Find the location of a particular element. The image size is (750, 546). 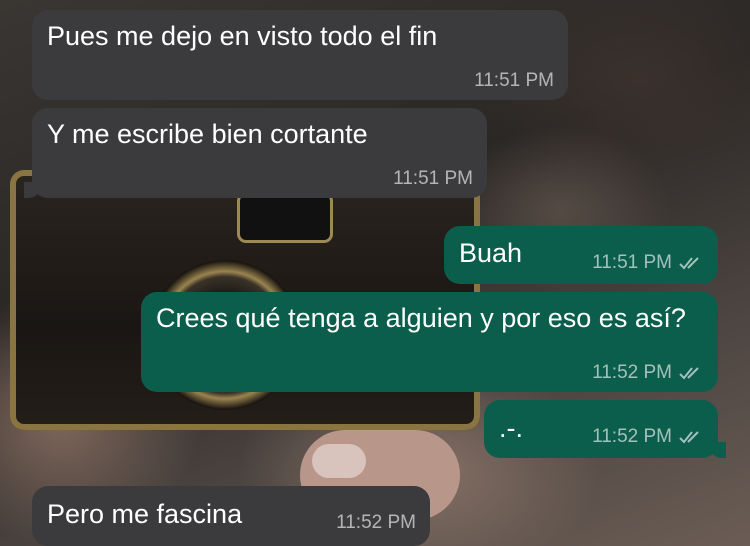

wallpaper-fingernail is located at coordinates (339, 461).